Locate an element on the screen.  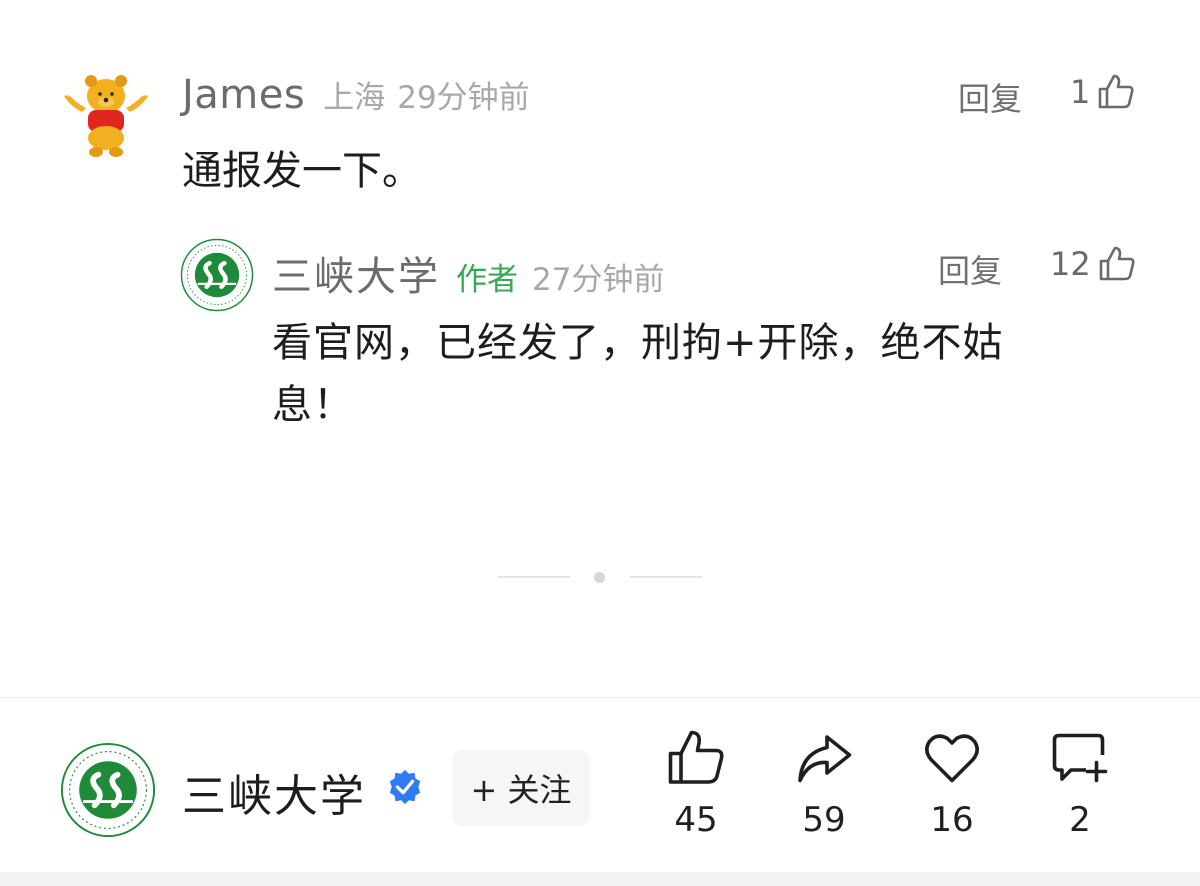
indicator-line-right is located at coordinates (666, 577).